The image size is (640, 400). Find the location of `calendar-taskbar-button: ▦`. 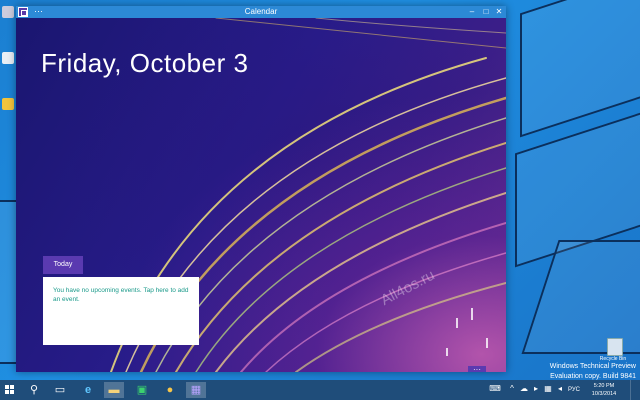

calendar-taskbar-button: ▦ is located at coordinates (196, 390).